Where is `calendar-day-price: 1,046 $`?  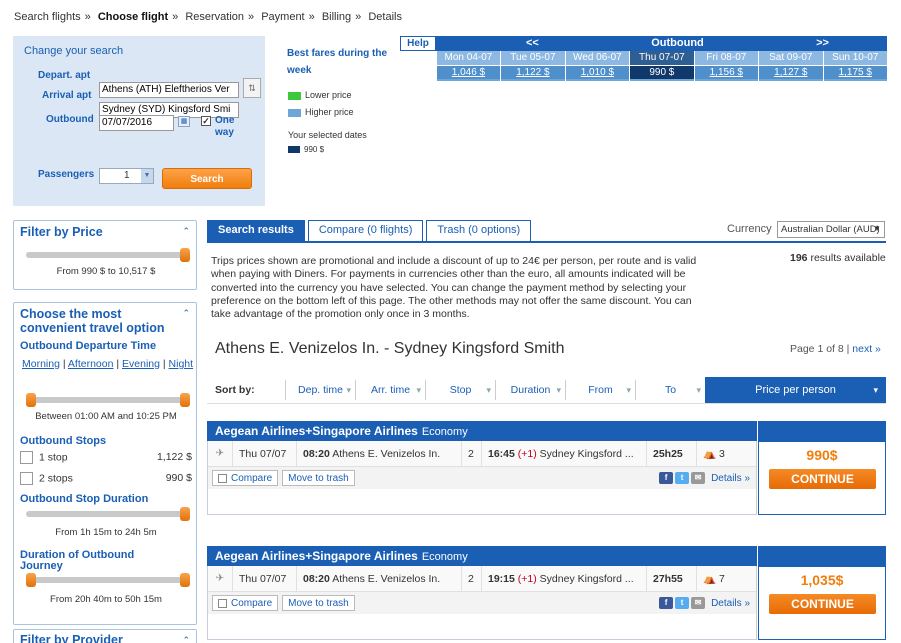
calendar-day-price: 1,046 $ is located at coordinates (468, 72).